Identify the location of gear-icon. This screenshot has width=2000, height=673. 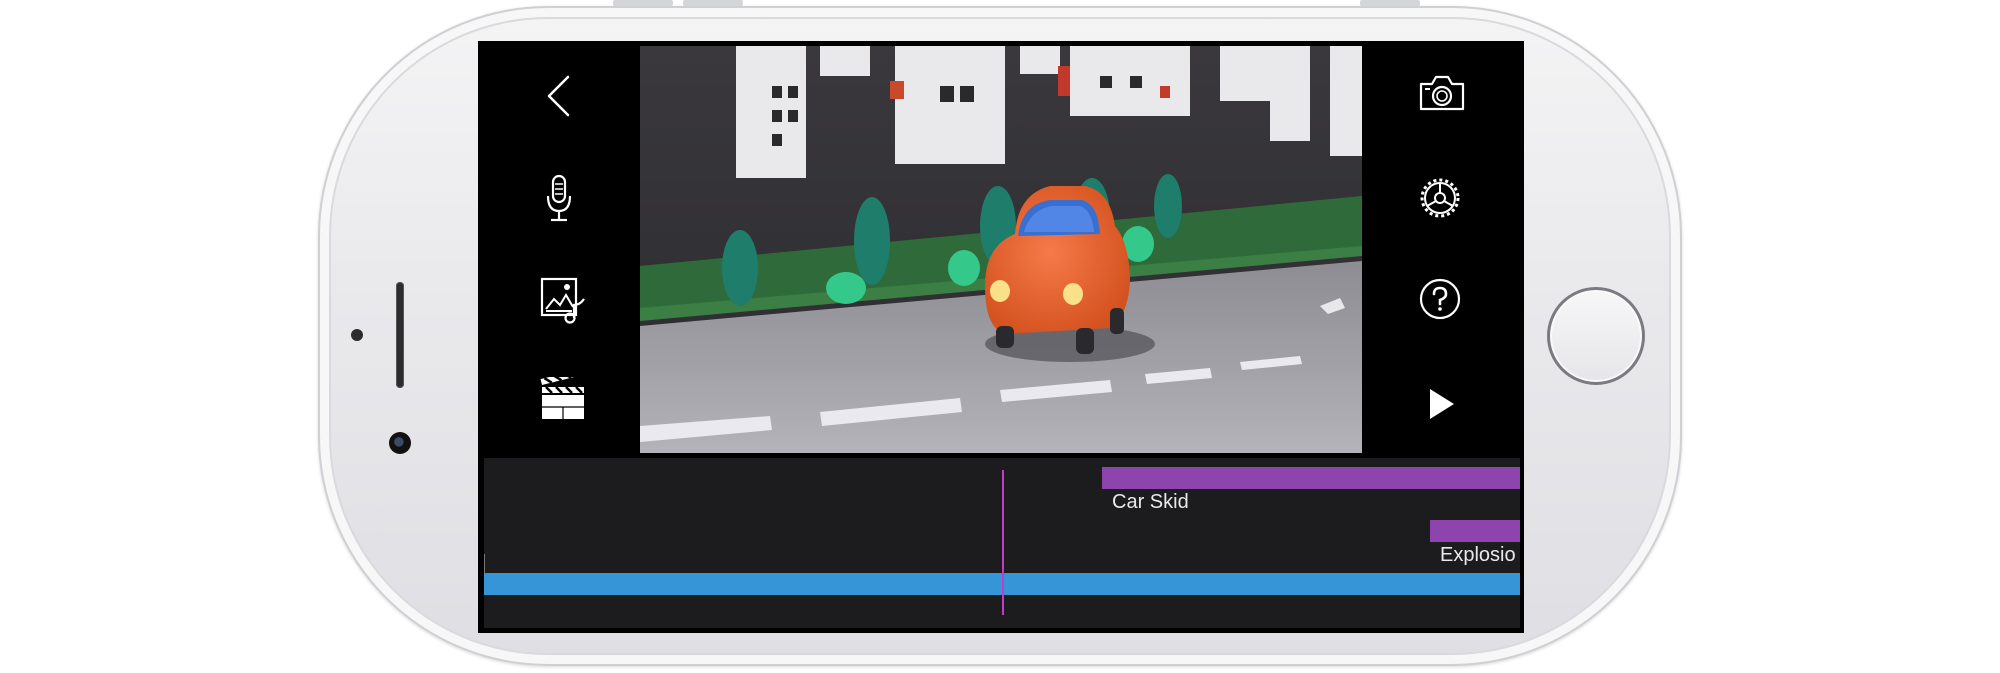
(1440, 198).